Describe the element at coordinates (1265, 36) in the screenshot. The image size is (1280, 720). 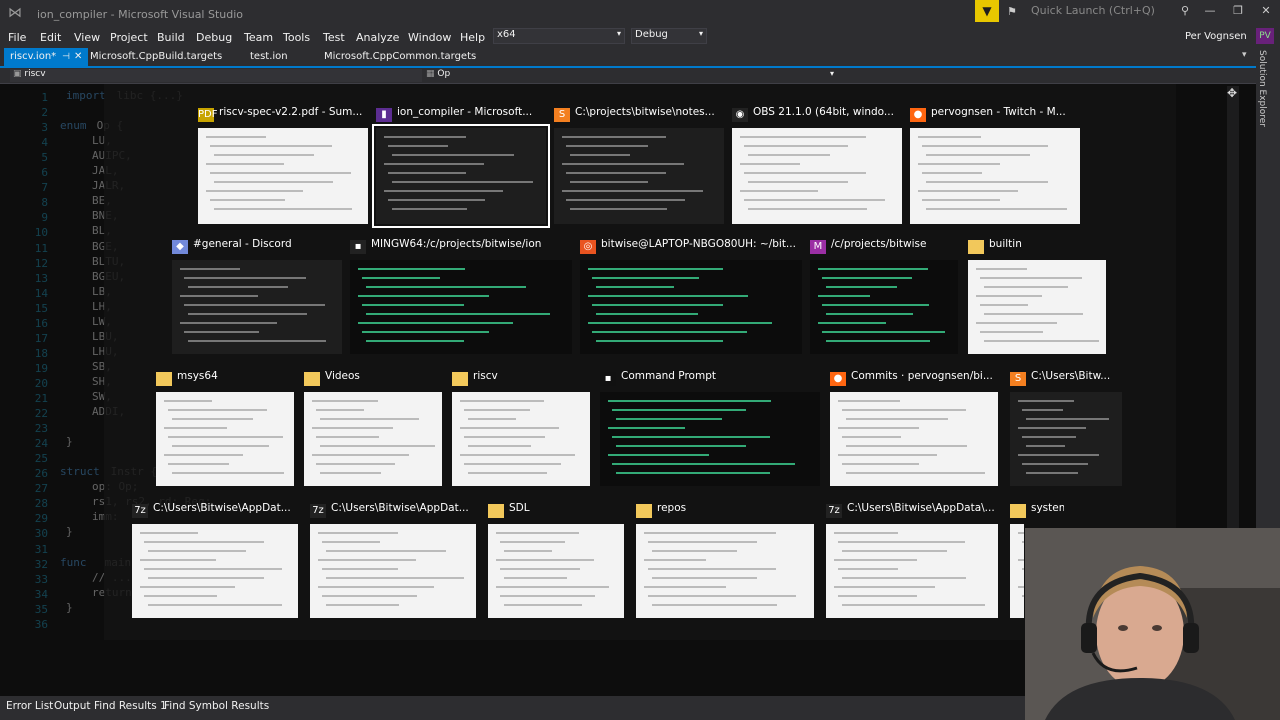
I see `avatar: PV` at that location.